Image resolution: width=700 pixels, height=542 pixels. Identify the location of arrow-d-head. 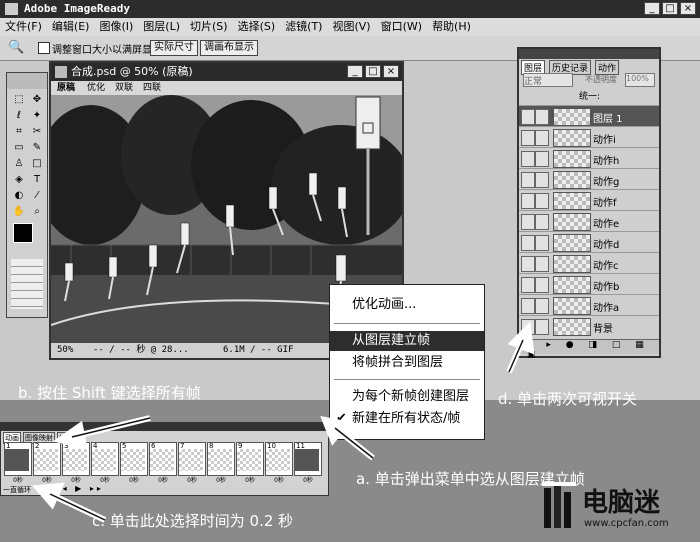
(521, 338).